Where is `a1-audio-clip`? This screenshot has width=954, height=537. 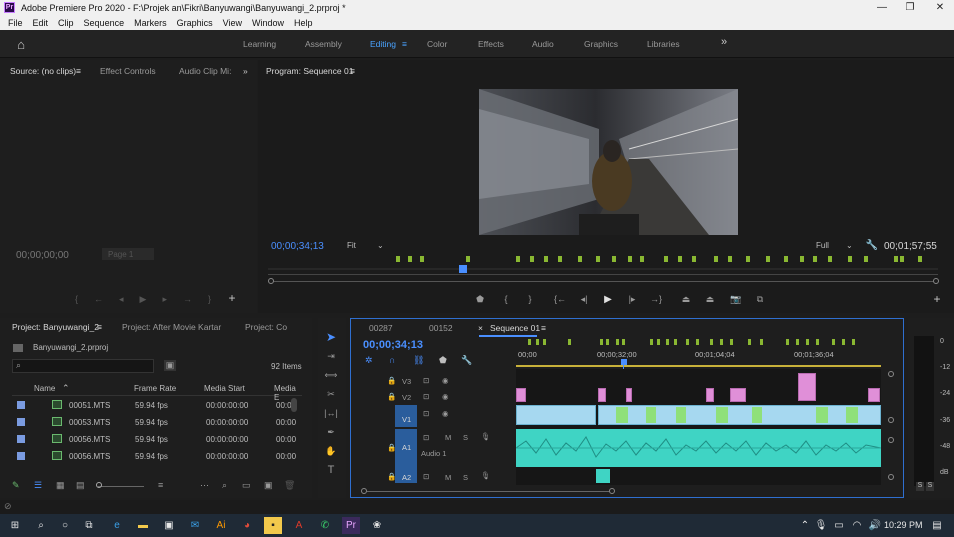 a1-audio-clip is located at coordinates (698, 448).